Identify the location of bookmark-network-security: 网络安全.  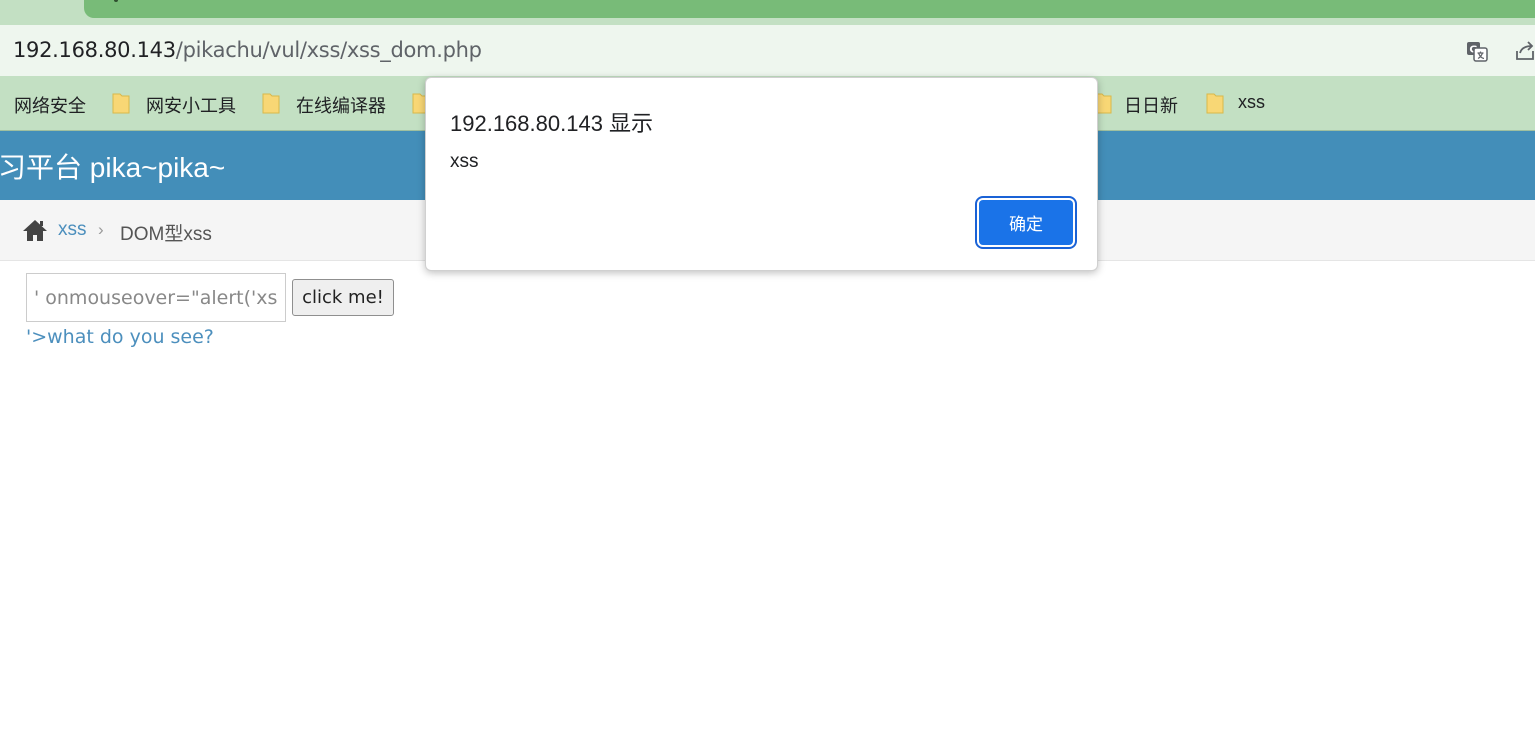
(50, 105).